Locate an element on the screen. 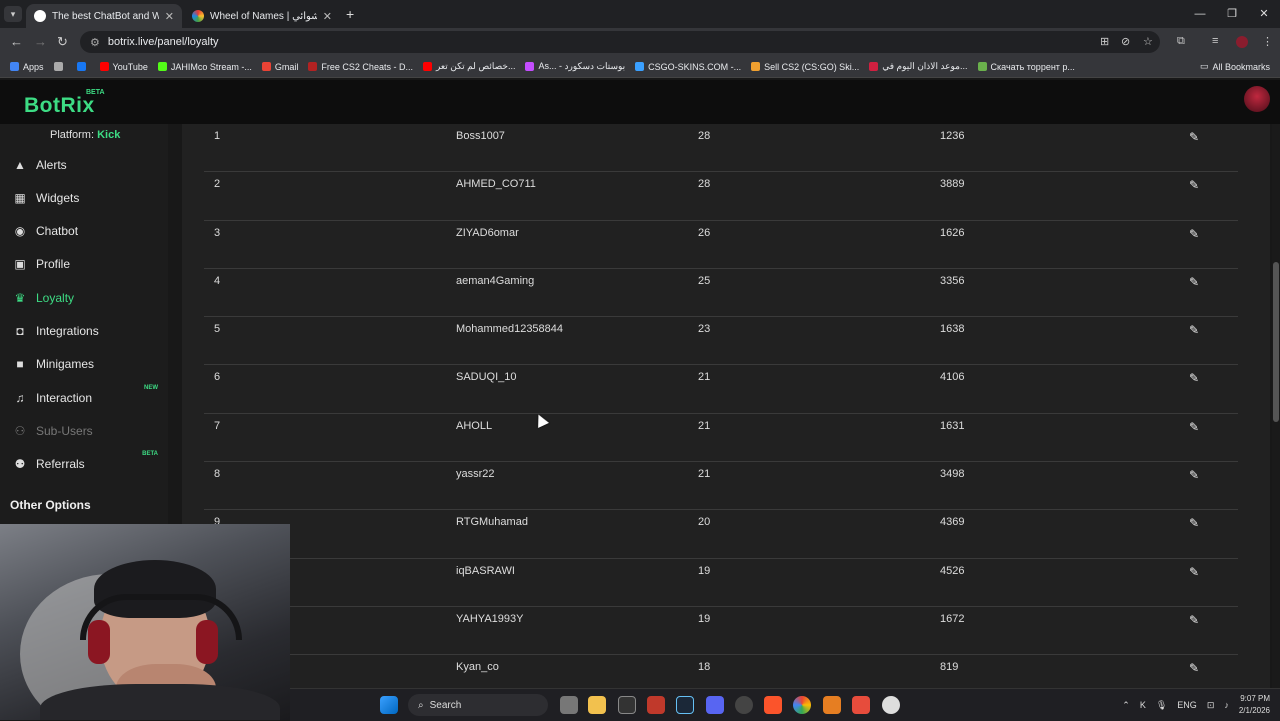 This screenshot has width=1280, height=721. tab-search-button: ▾ is located at coordinates (13, 14).